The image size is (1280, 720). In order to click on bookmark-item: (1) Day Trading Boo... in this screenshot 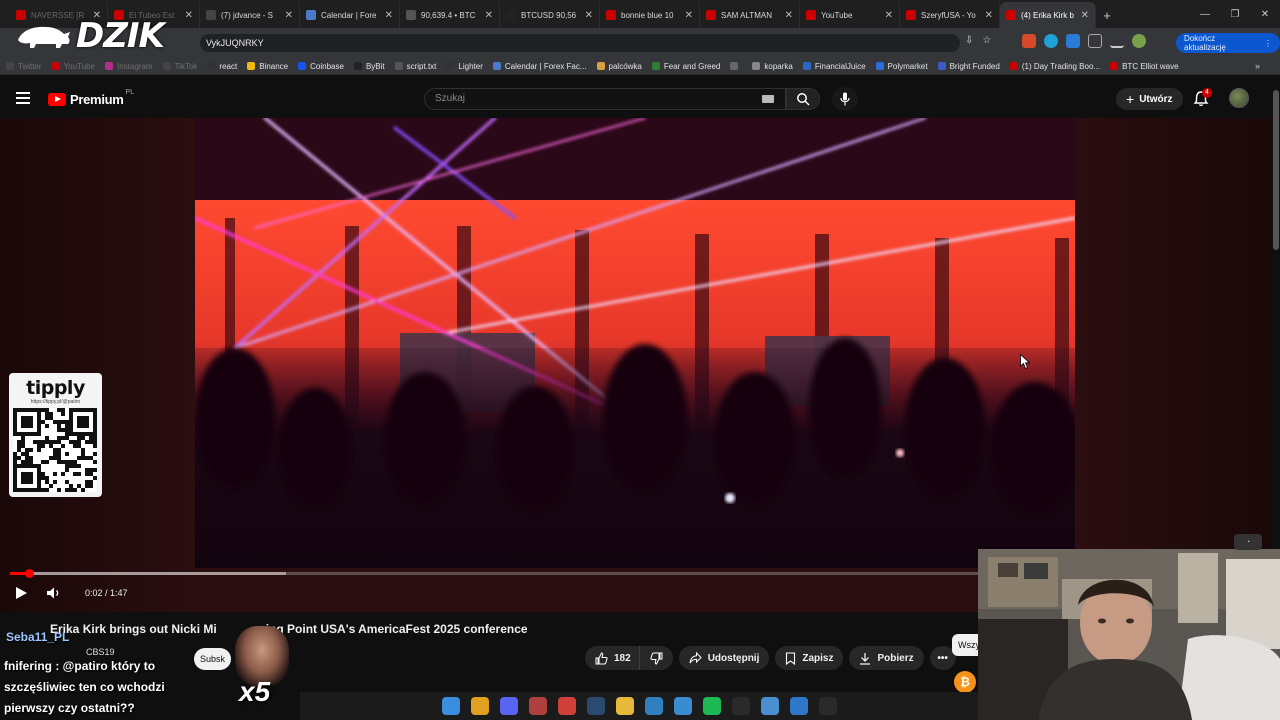, I will do `click(1054, 66)`.